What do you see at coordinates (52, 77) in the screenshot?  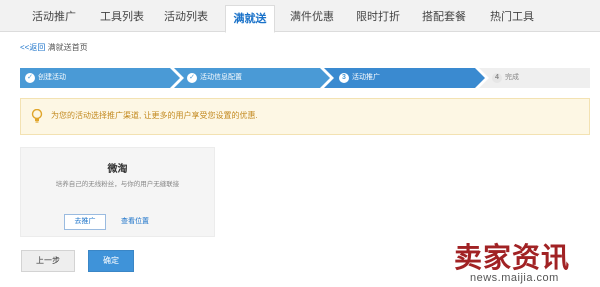 I see `step-label: 创建活动` at bounding box center [52, 77].